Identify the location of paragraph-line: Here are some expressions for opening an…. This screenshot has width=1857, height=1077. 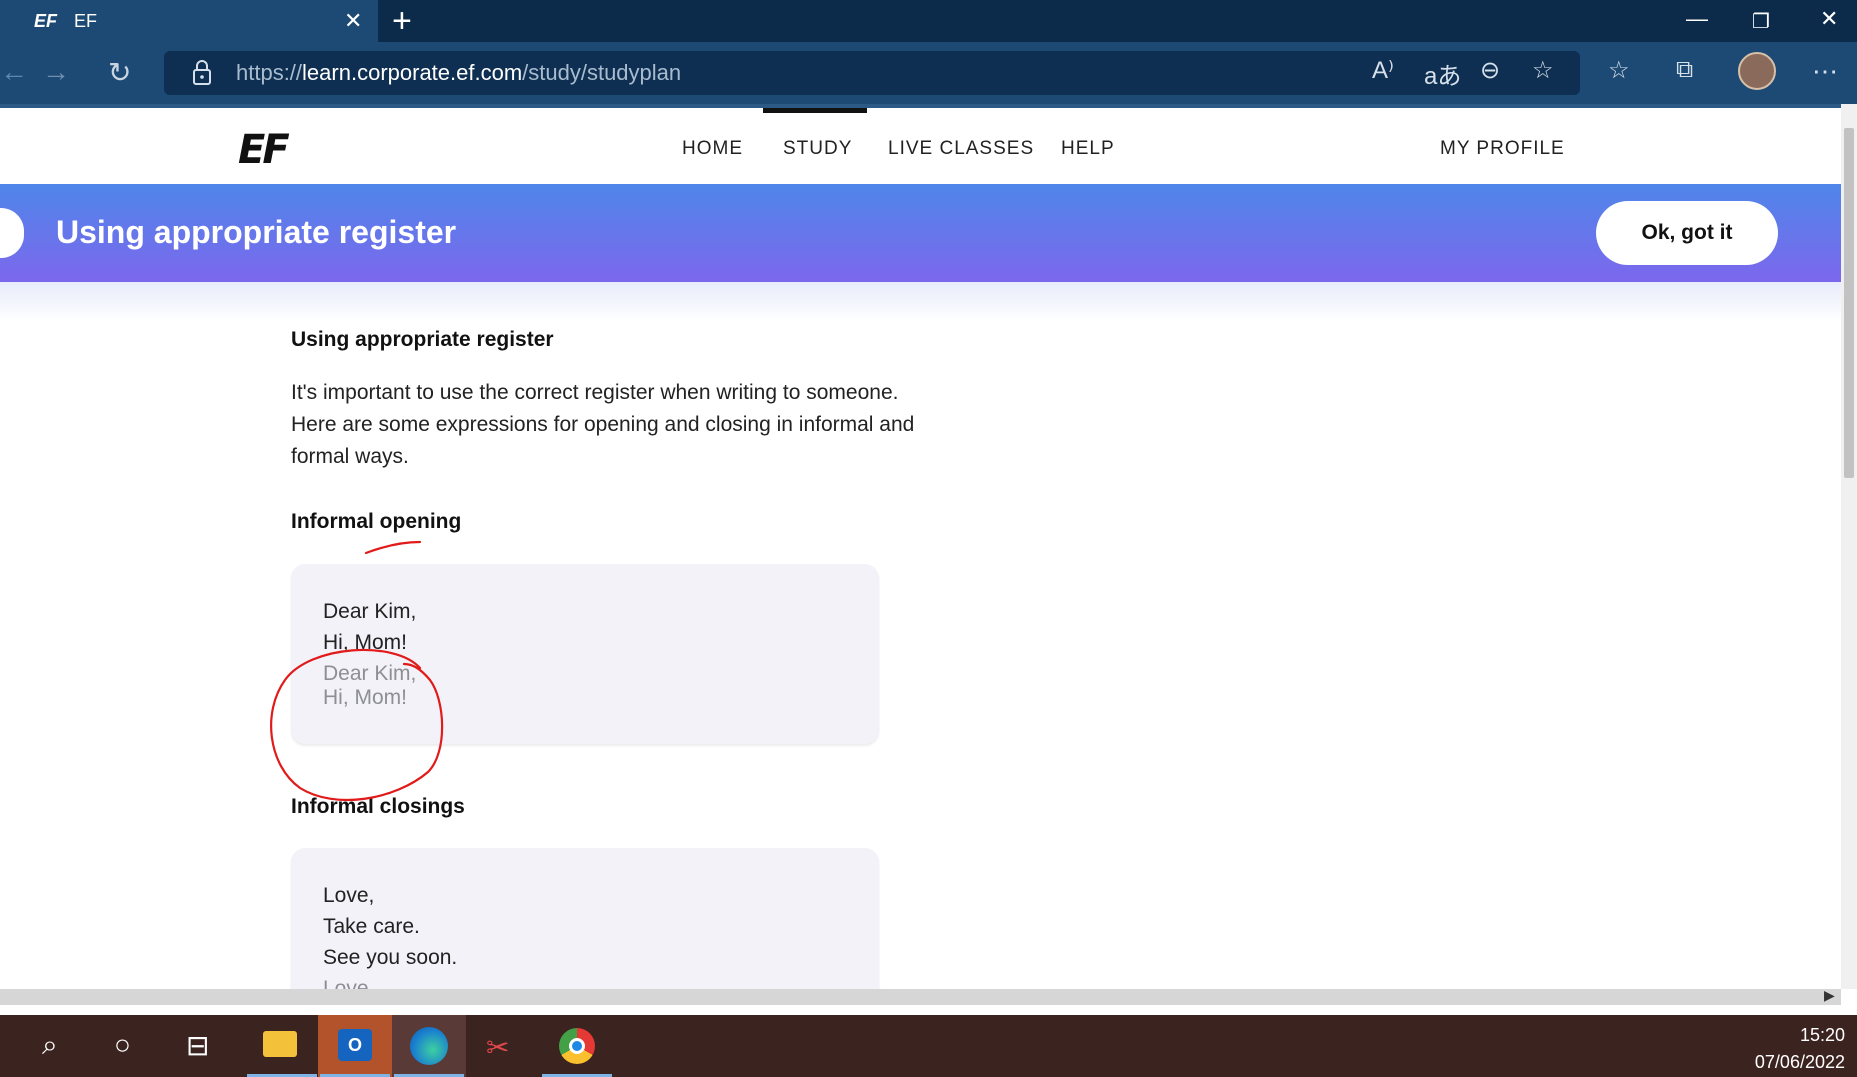
(603, 424).